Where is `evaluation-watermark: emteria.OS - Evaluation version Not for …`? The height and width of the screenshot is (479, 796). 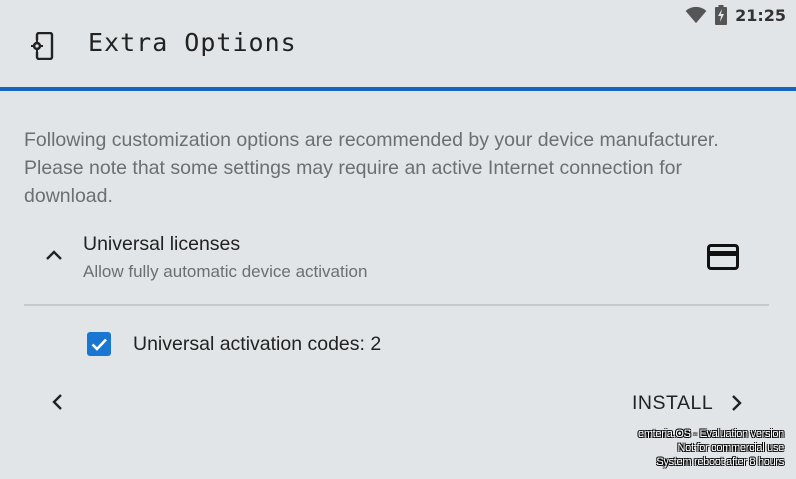 evaluation-watermark: emteria.OS - Evaluation version Not for … is located at coordinates (711, 448).